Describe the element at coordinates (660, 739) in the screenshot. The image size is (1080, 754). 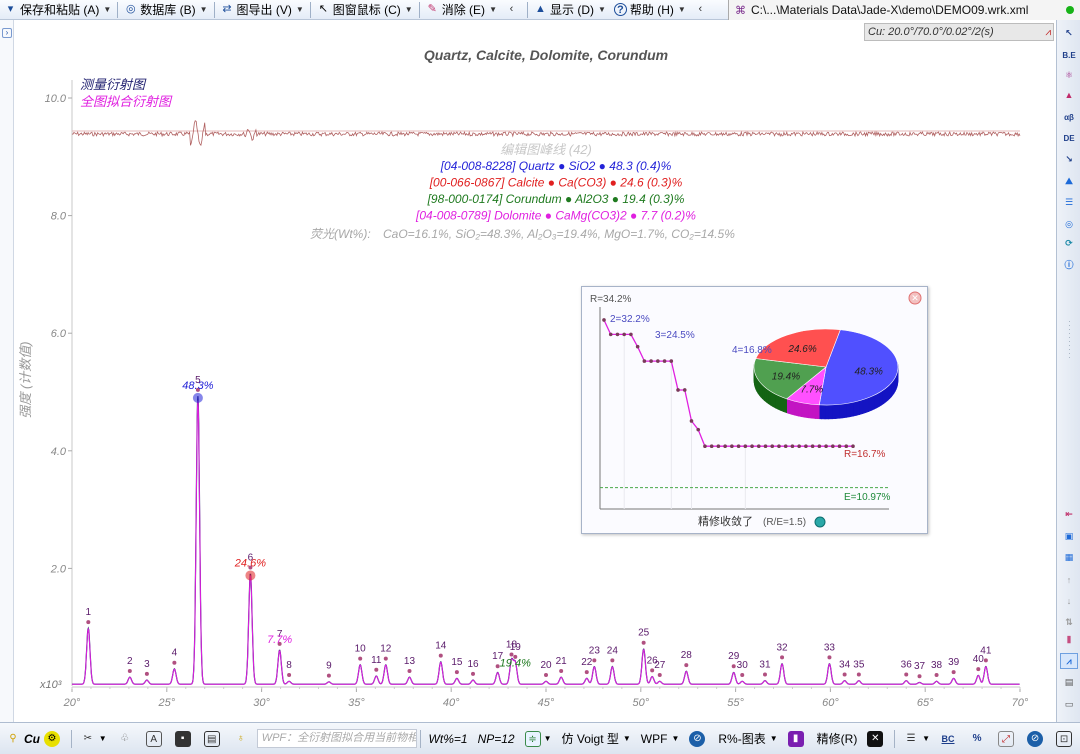
I see `wpf-select: WPF ▼` at that location.